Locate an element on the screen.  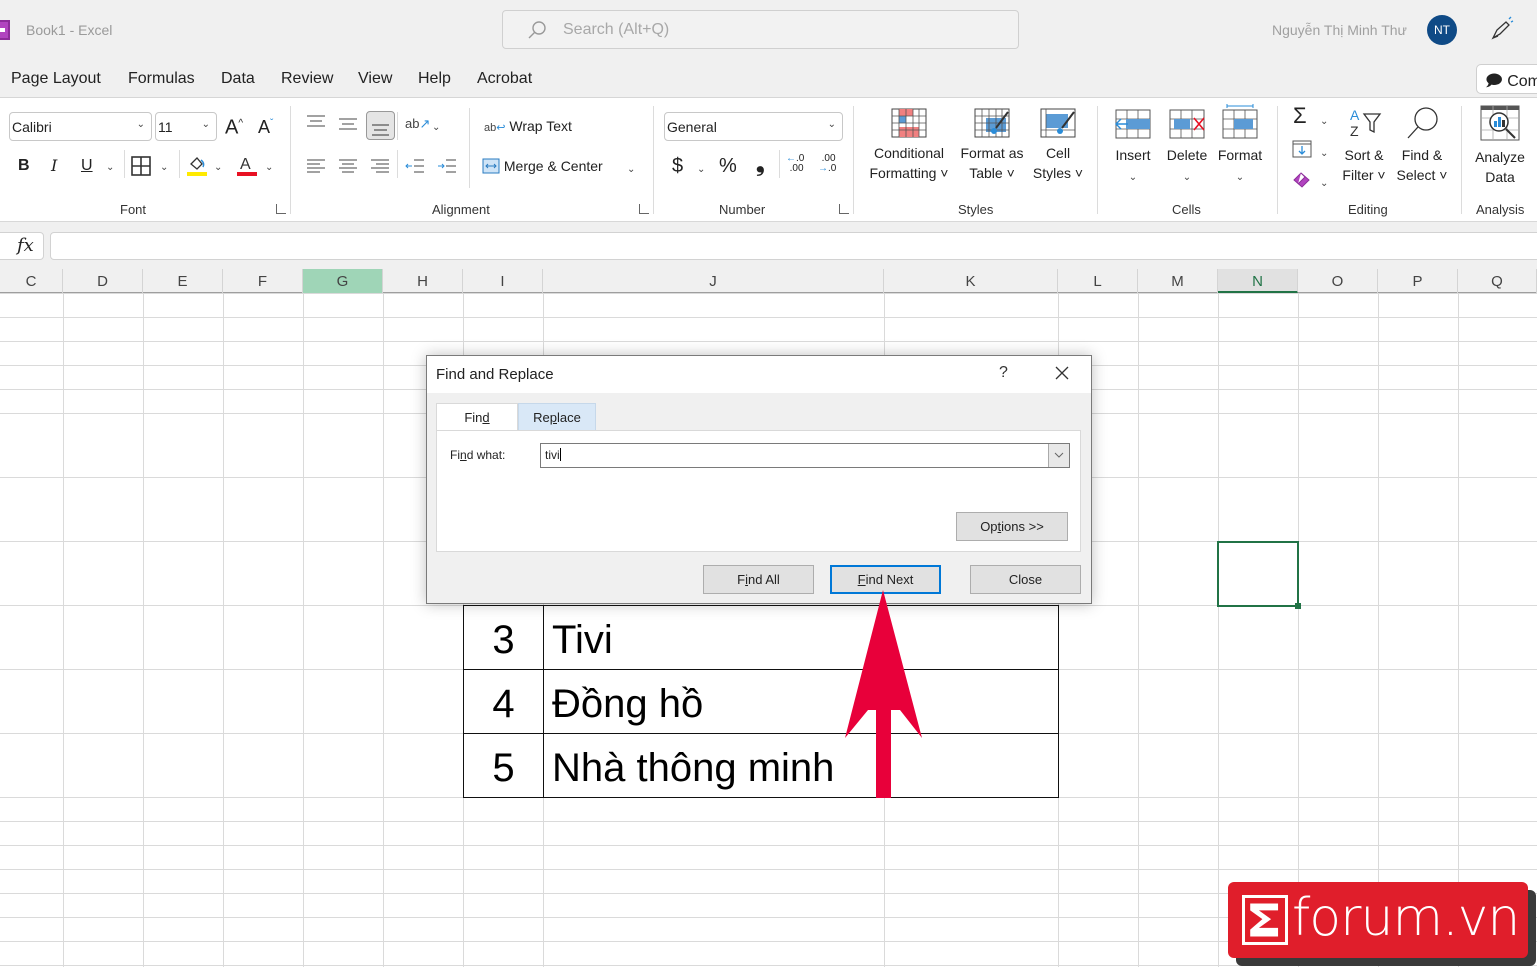
column-header-e: E is located at coordinates (183, 281).